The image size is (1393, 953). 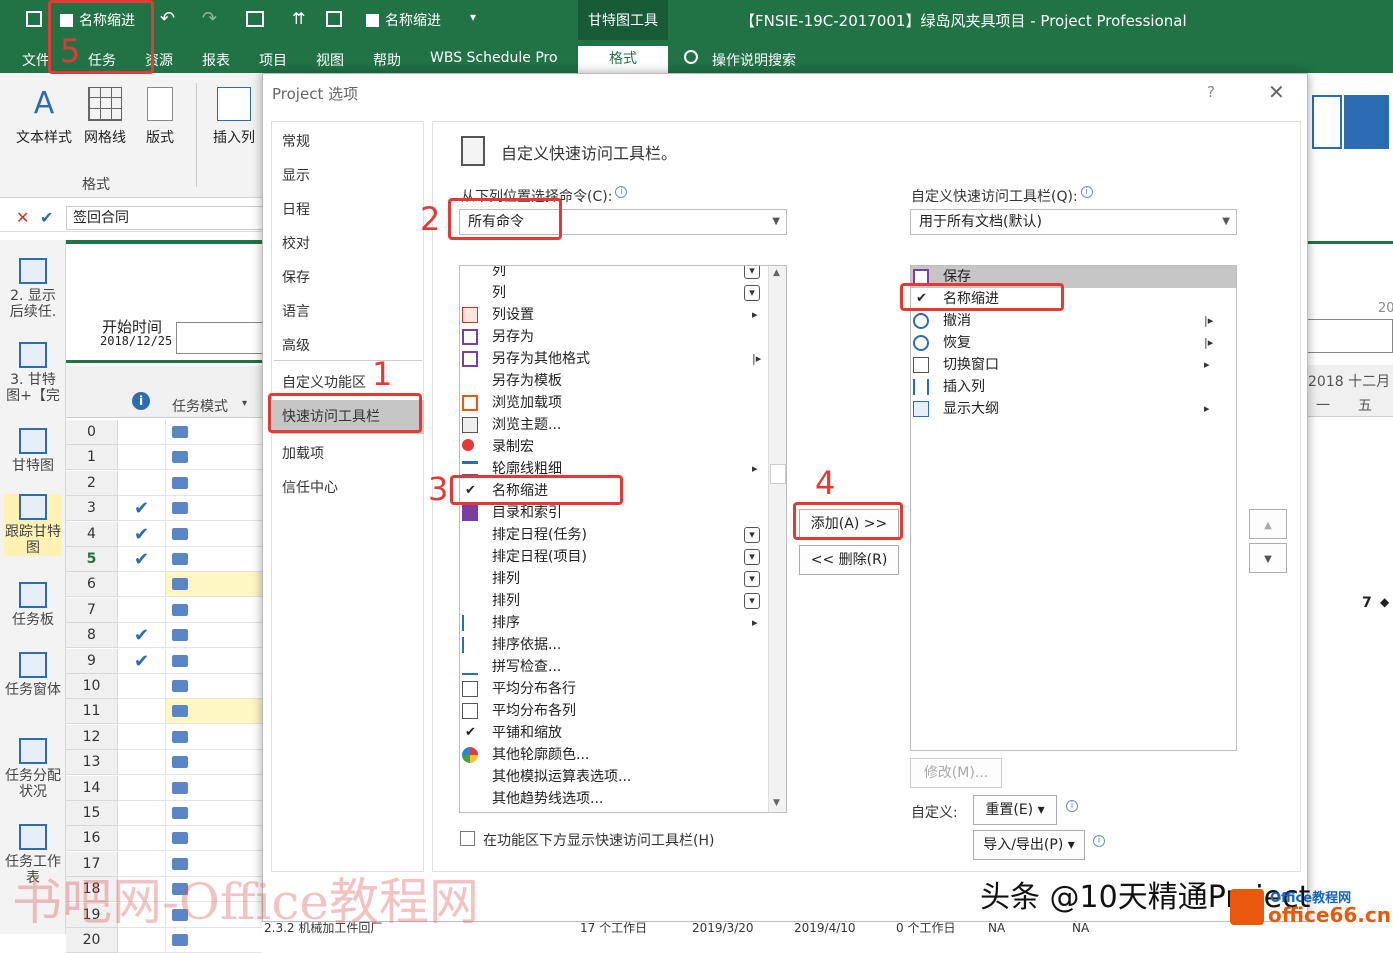 I want to click on qat-name-indent-checkbox-2: 名称缩进, so click(x=403, y=20).